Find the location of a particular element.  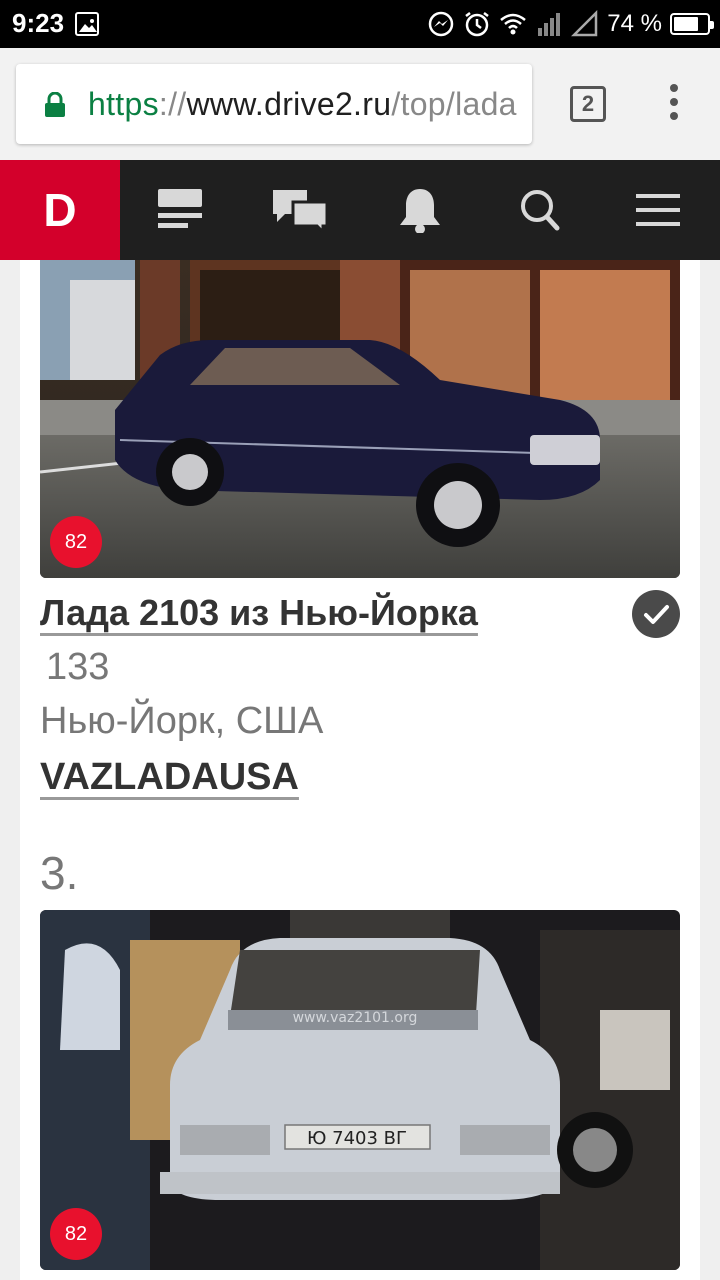

location-text: Нью-Йорк, США is located at coordinates (182, 721).